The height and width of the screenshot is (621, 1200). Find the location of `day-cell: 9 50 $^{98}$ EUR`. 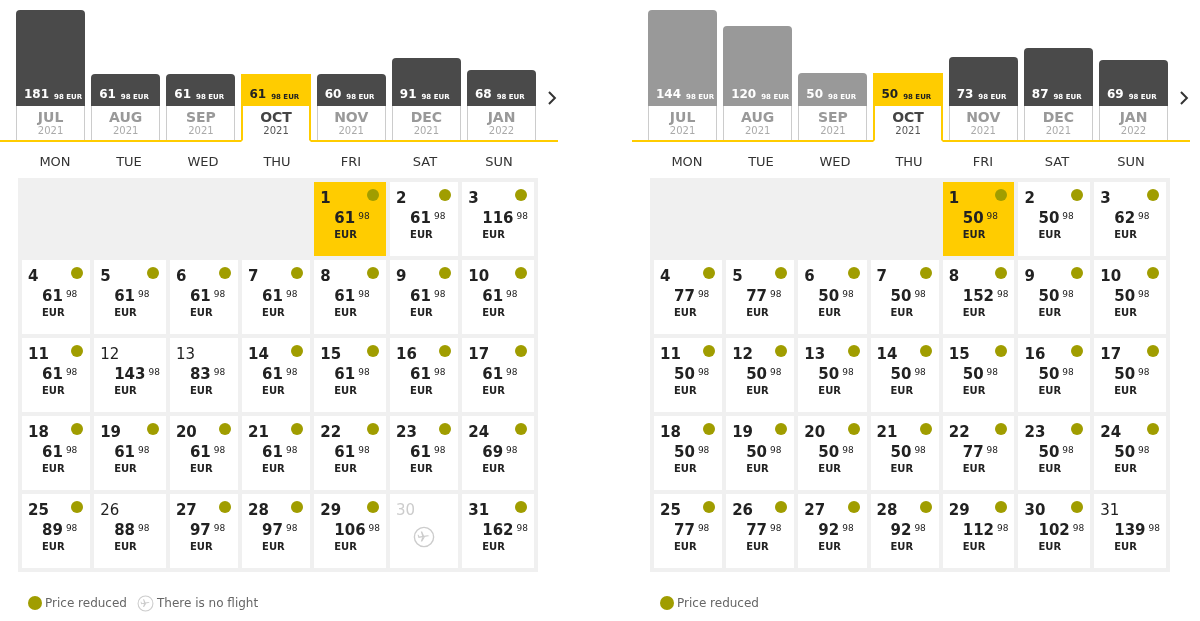

day-cell: 9 50 $^{98}$ EUR is located at coordinates (1054, 297).